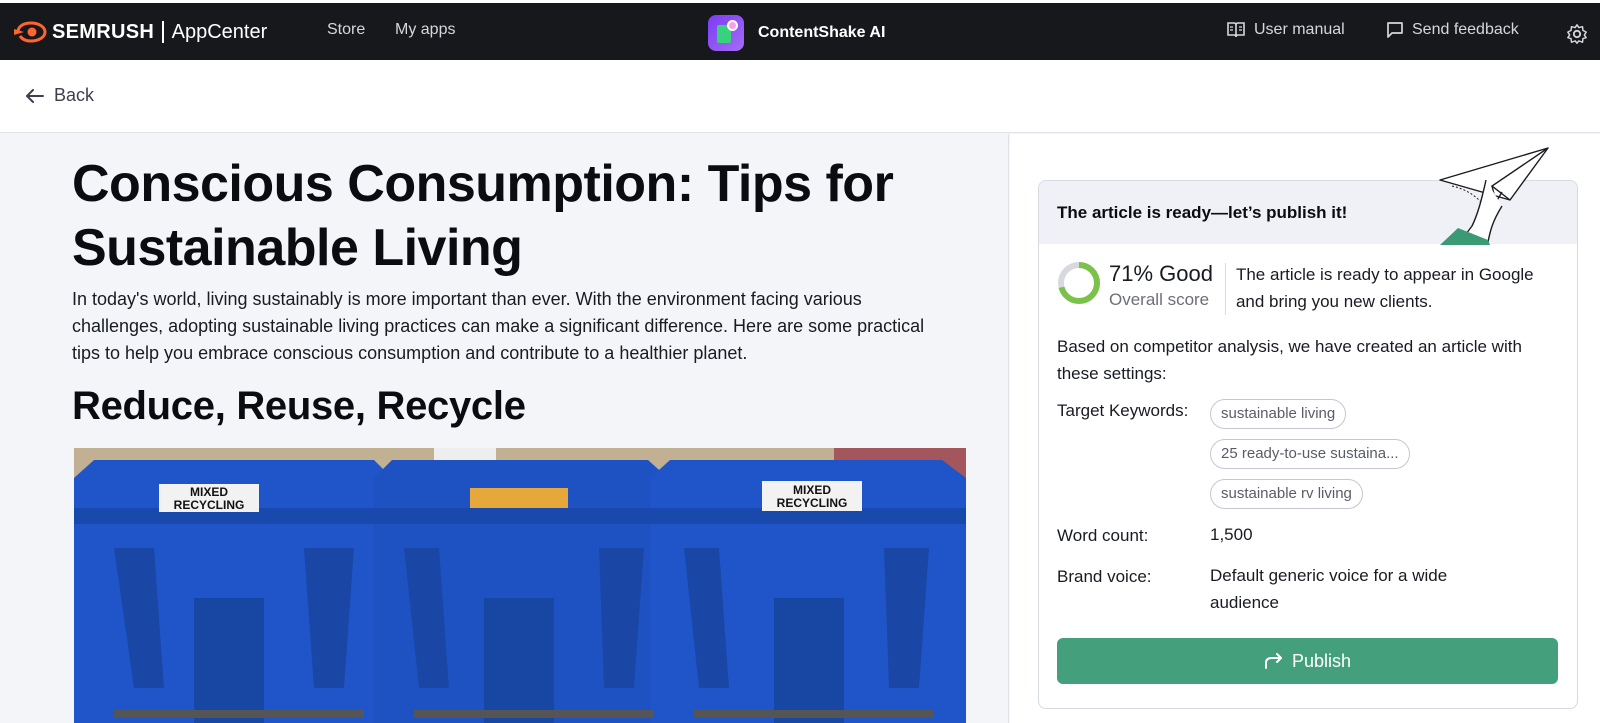 The width and height of the screenshot is (1600, 723). What do you see at coordinates (103, 31) in the screenshot?
I see `brand-name: SEMRUSH` at bounding box center [103, 31].